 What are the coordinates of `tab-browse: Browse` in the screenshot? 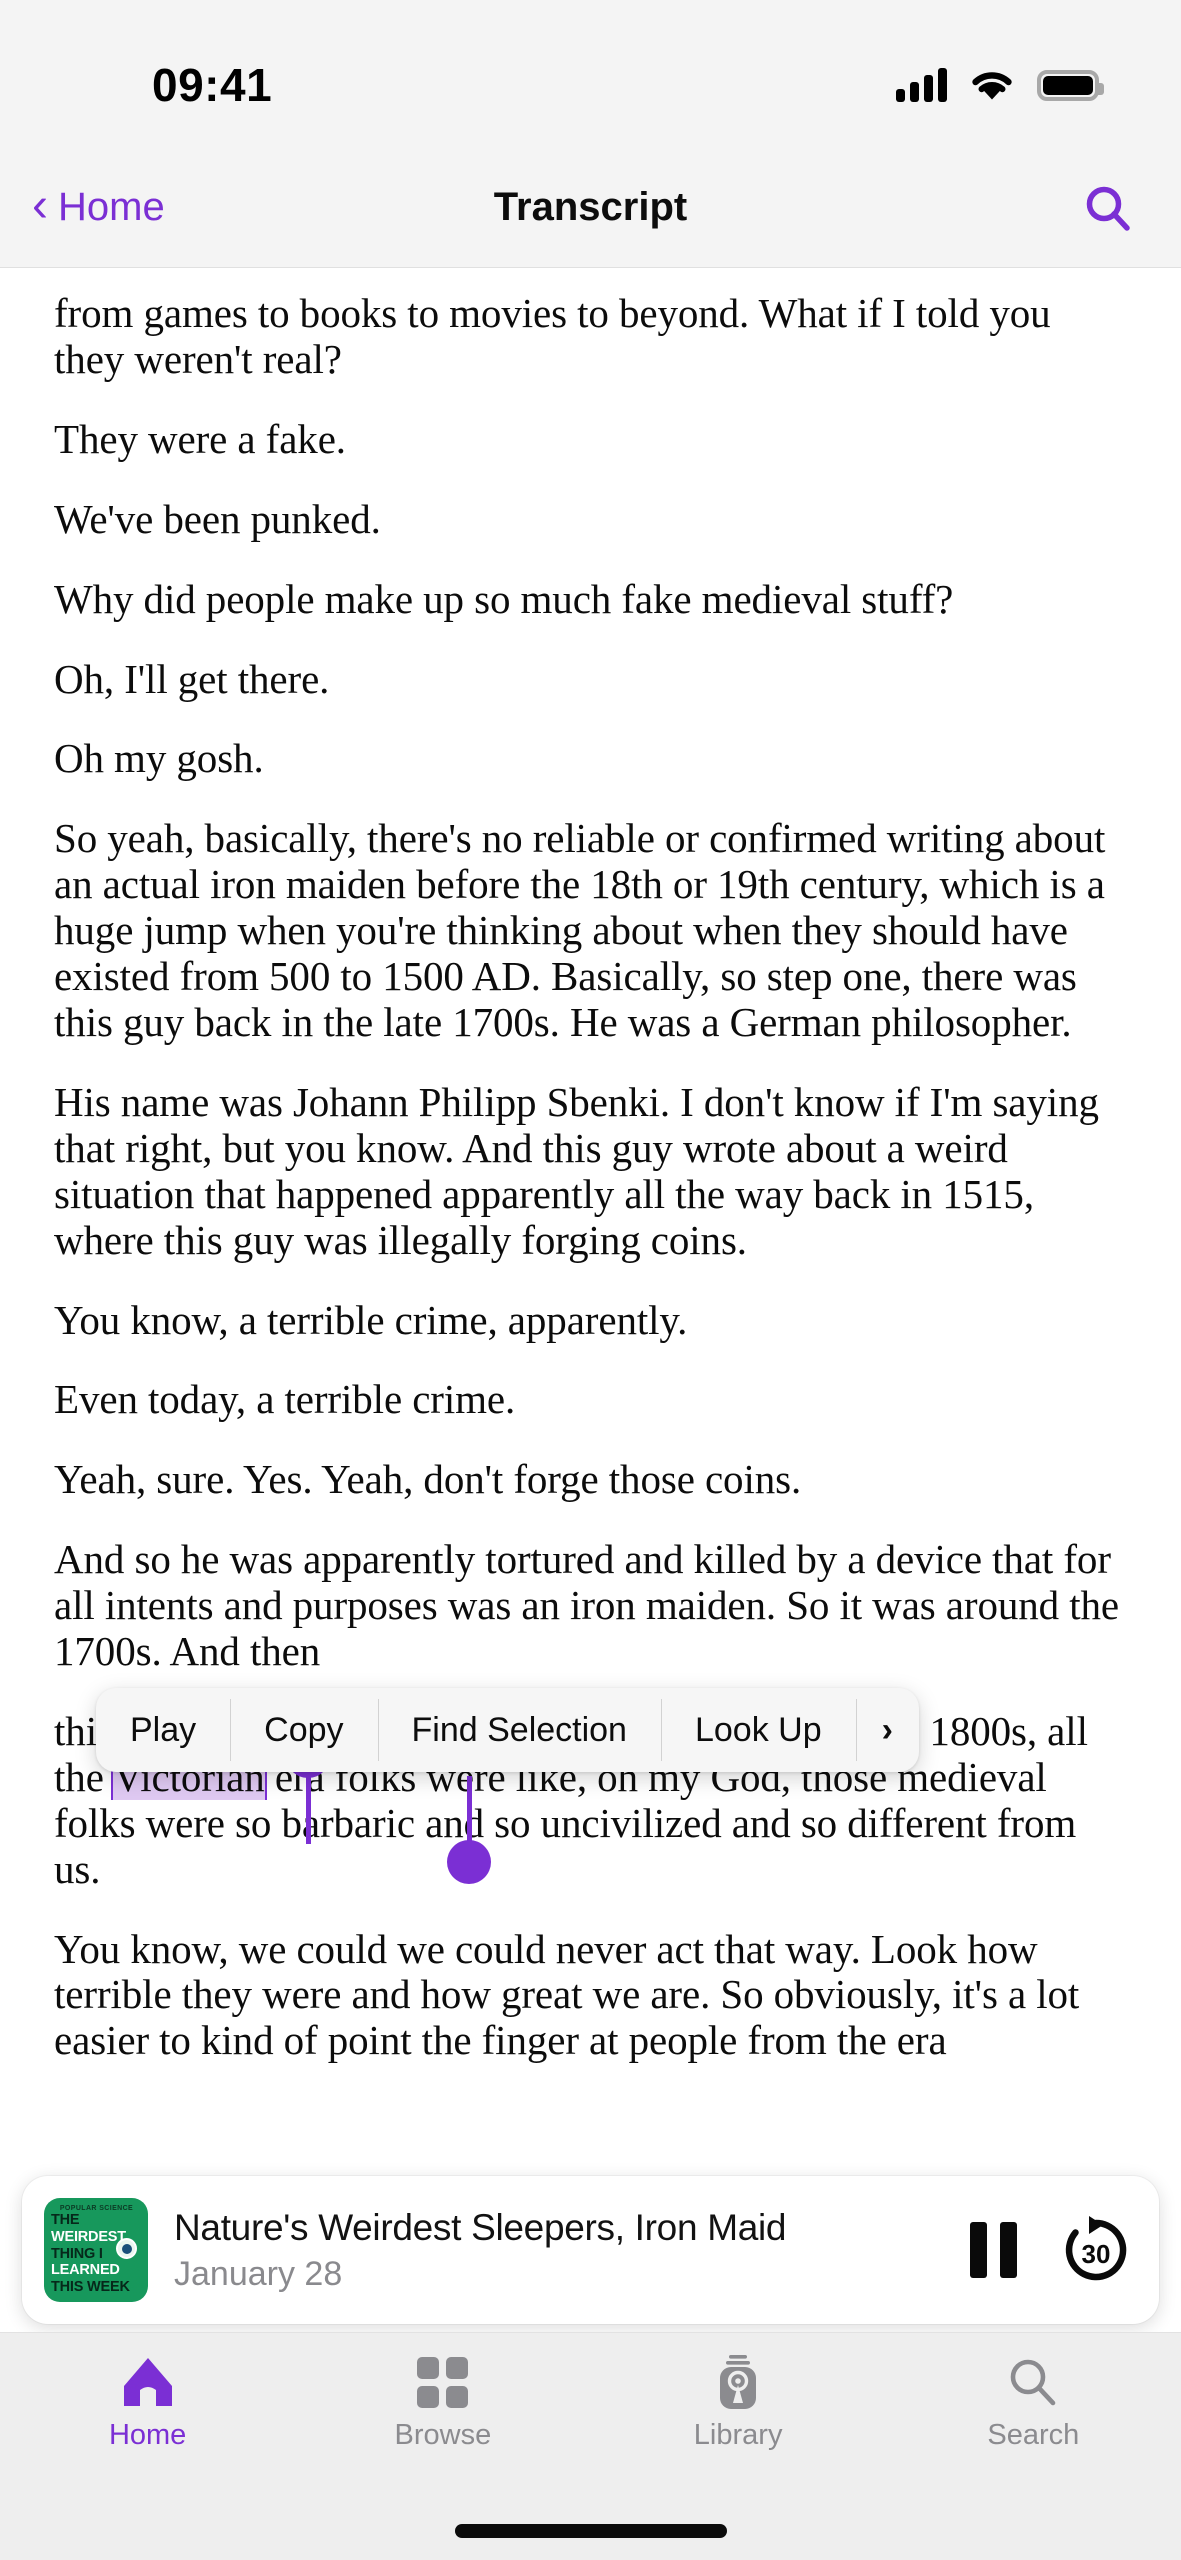 It's located at (442, 2403).